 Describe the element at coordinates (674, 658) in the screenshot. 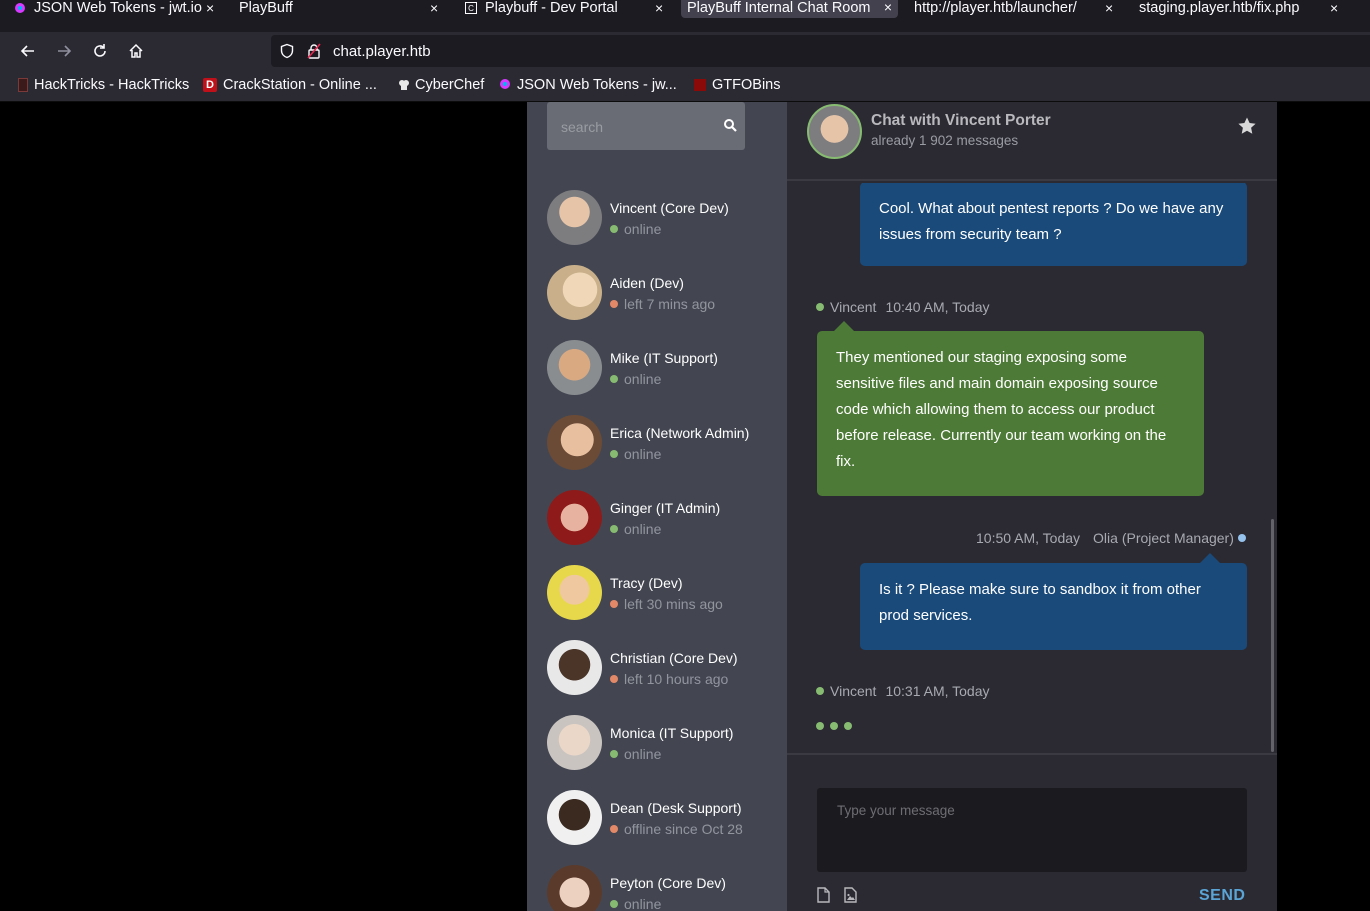

I see `contact-name: Christian (Core Dev)` at that location.